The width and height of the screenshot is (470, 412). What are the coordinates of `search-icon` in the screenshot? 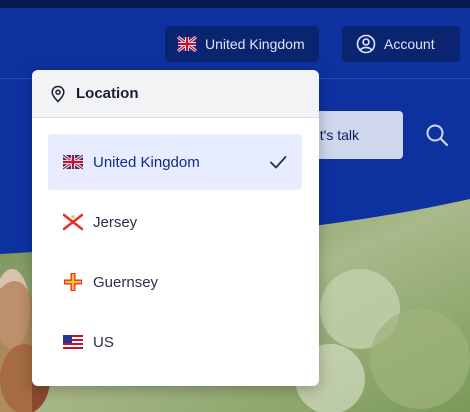 It's located at (437, 135).